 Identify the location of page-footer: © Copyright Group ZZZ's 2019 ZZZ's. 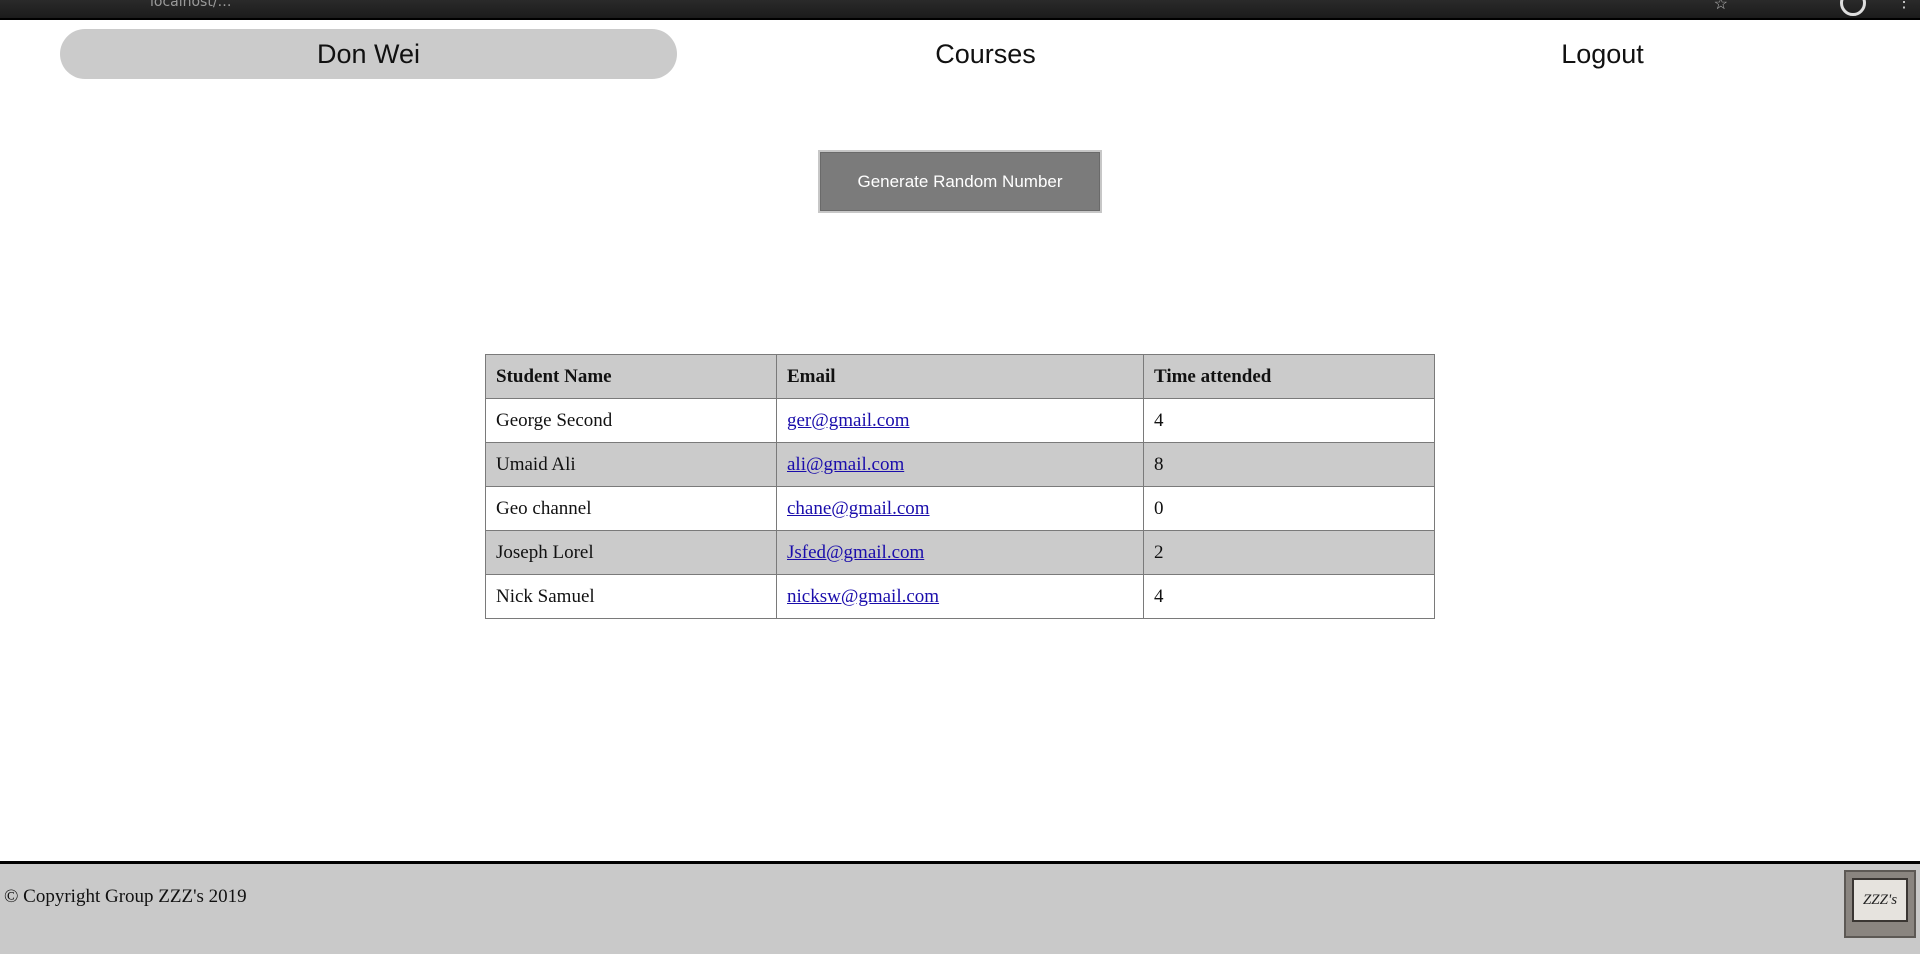
(960, 907).